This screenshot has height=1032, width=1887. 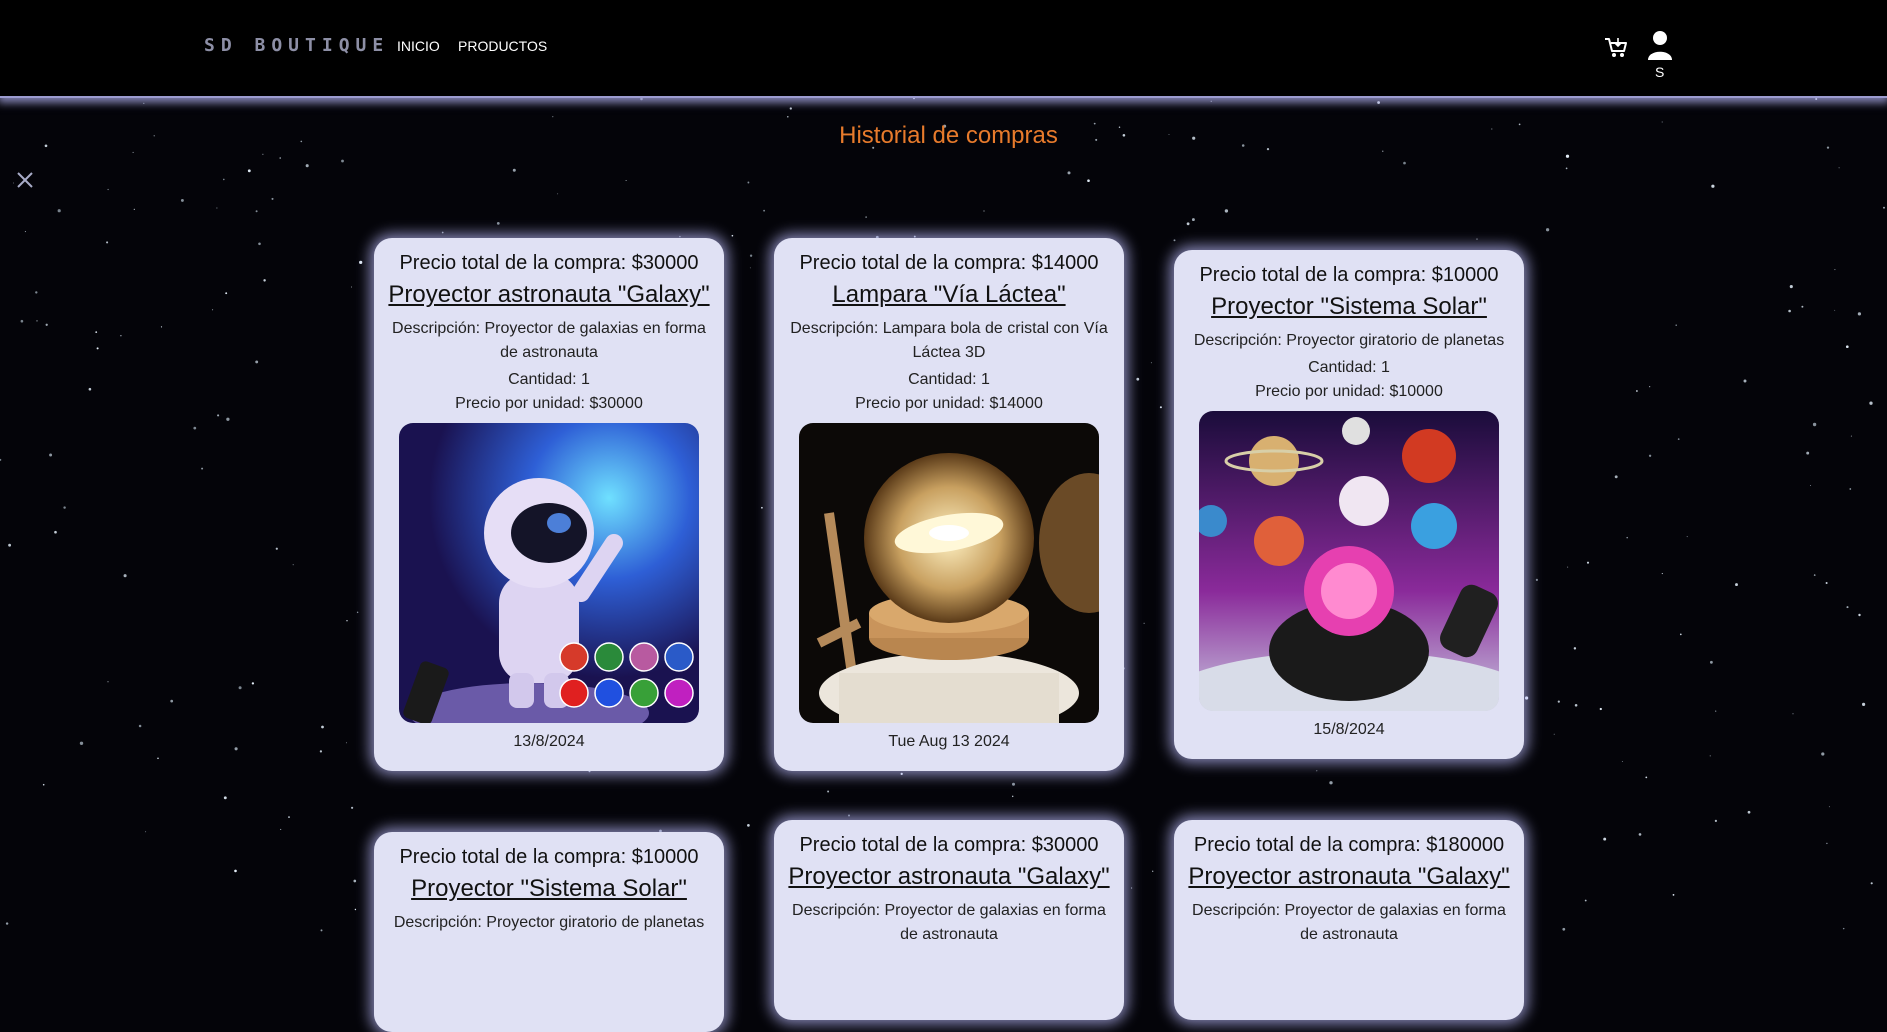 I want to click on user-icon, so click(x=1660, y=45).